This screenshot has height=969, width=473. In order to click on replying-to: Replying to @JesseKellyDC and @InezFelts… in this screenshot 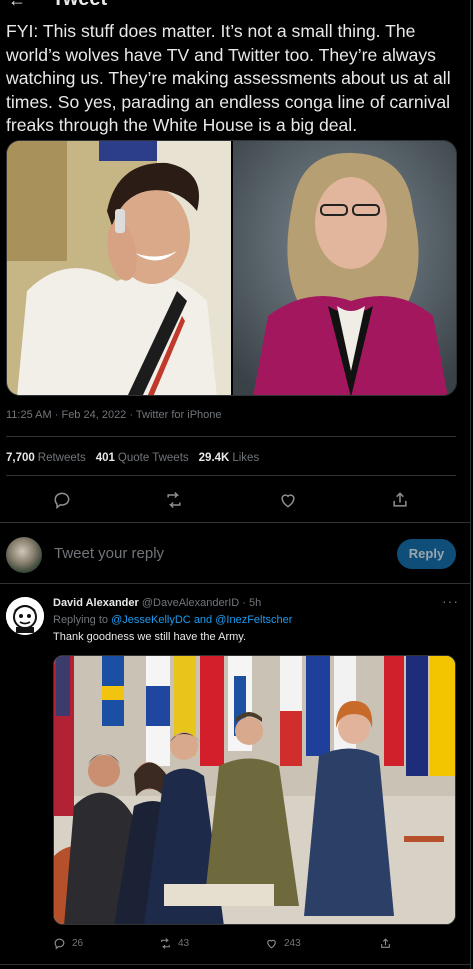, I will do `click(172, 620)`.